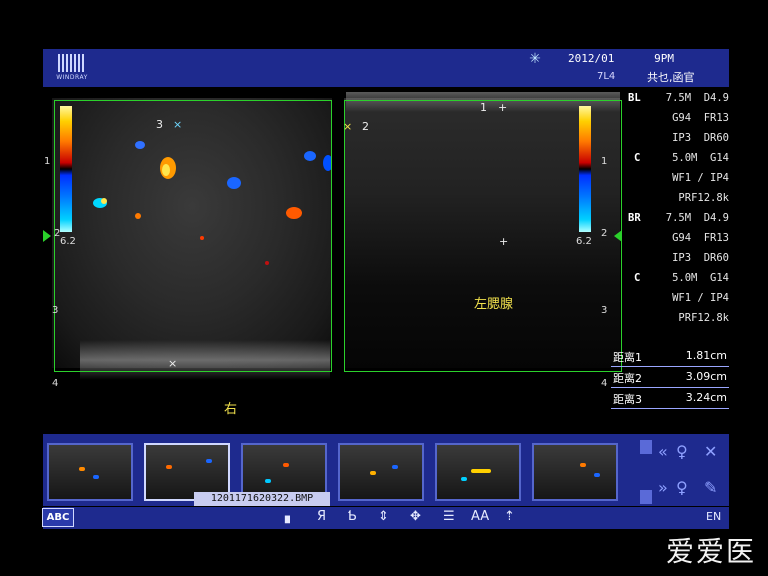  Describe the element at coordinates (352, 517) in the screenshot. I see `reverse-b-icon: Ƅ` at that location.